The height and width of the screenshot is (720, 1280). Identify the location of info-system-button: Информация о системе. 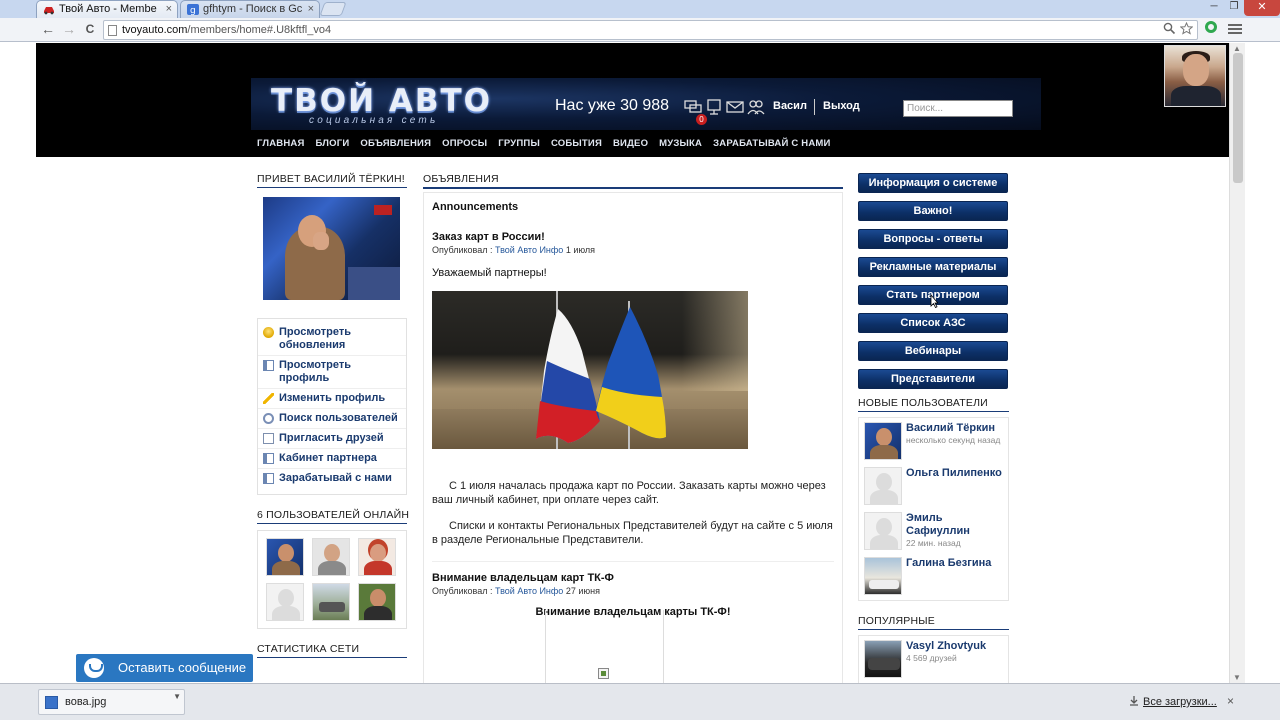
(933, 183).